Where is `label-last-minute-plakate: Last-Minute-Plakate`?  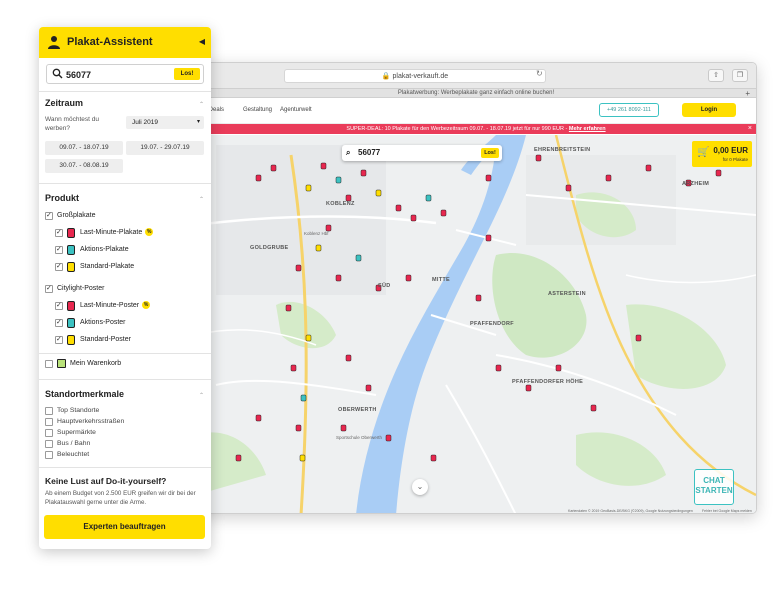
label-last-minute-plakate: Last-Minute-Plakate is located at coordinates (111, 232).